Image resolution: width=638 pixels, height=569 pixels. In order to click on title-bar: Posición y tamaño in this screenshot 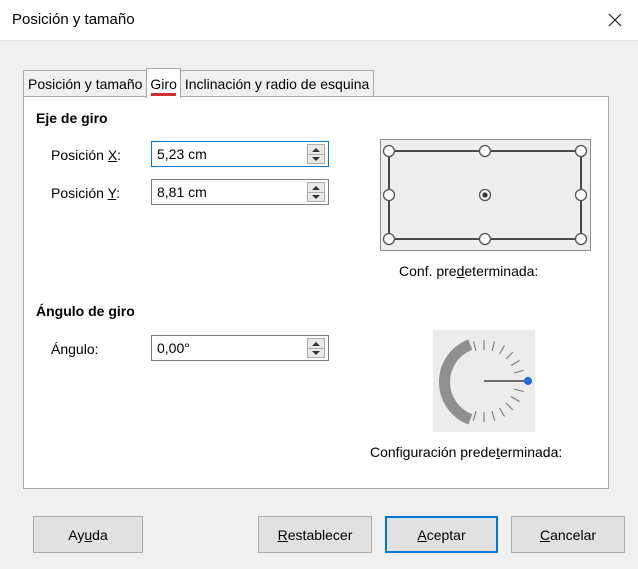, I will do `click(319, 20)`.